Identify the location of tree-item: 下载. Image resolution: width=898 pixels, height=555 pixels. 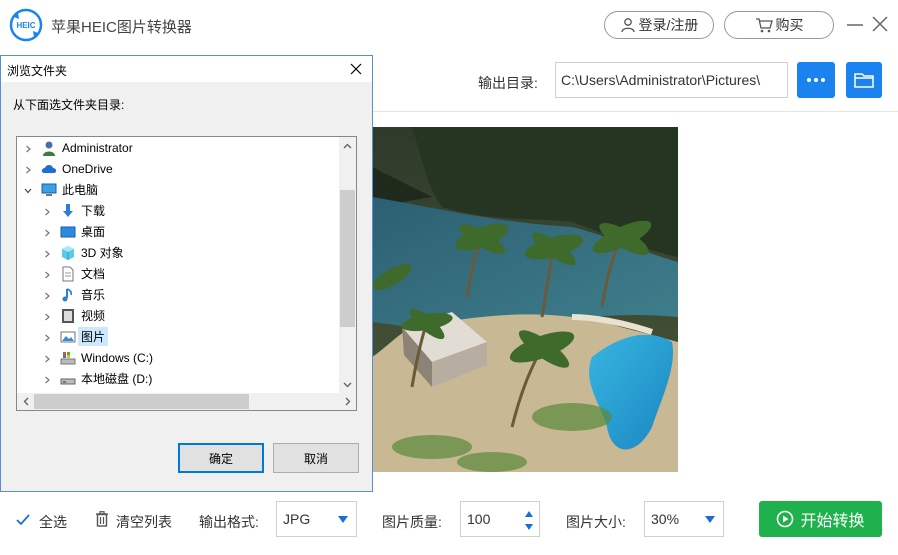
(178, 210).